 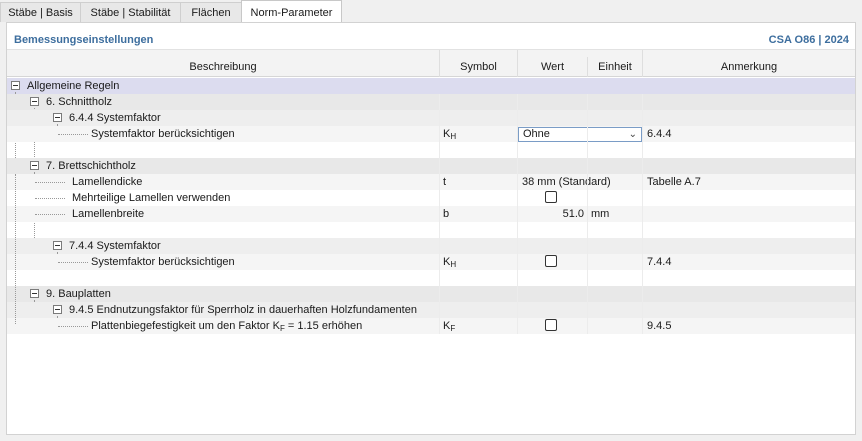 I want to click on colhead-top-note, so click(x=749, y=53).